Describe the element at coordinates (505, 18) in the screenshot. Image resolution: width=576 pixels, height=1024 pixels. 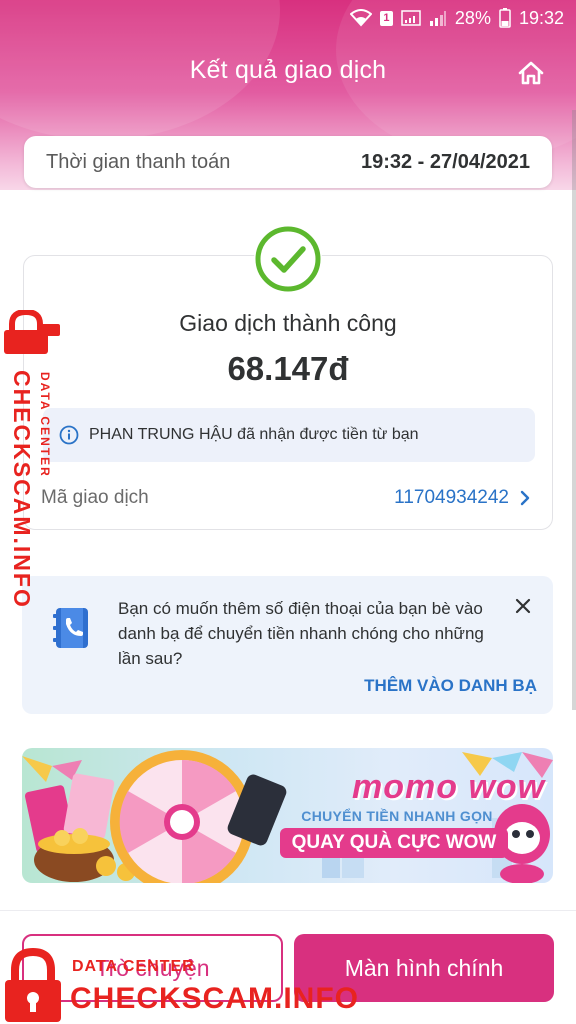
I see `battery-icon` at that location.